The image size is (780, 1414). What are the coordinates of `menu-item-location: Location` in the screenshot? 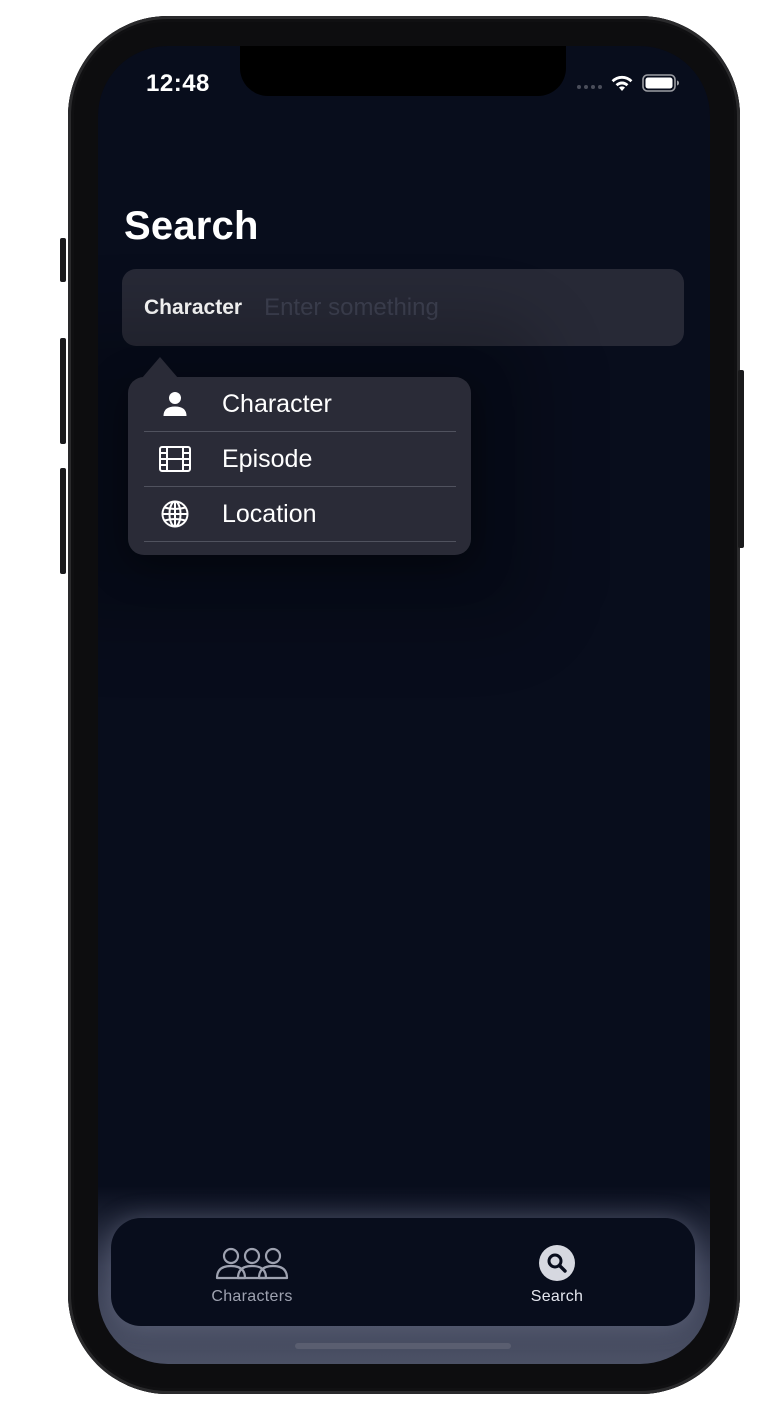 It's located at (300, 514).